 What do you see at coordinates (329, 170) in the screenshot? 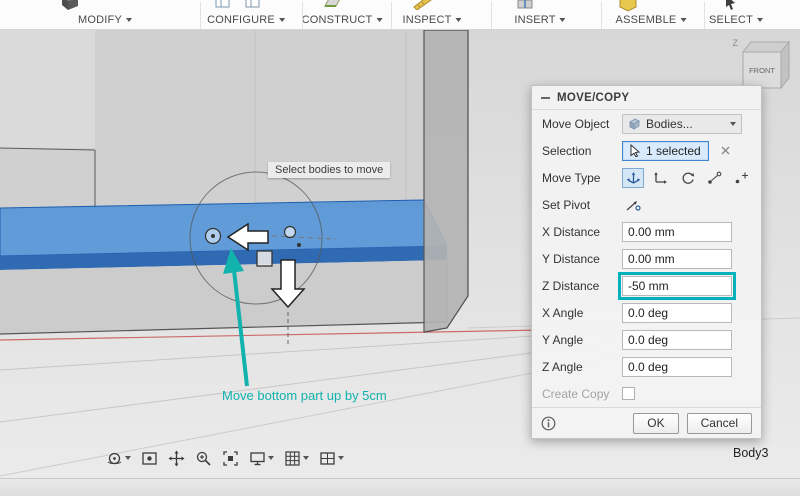
I see `viewport-tooltip: Select bodies to move` at bounding box center [329, 170].